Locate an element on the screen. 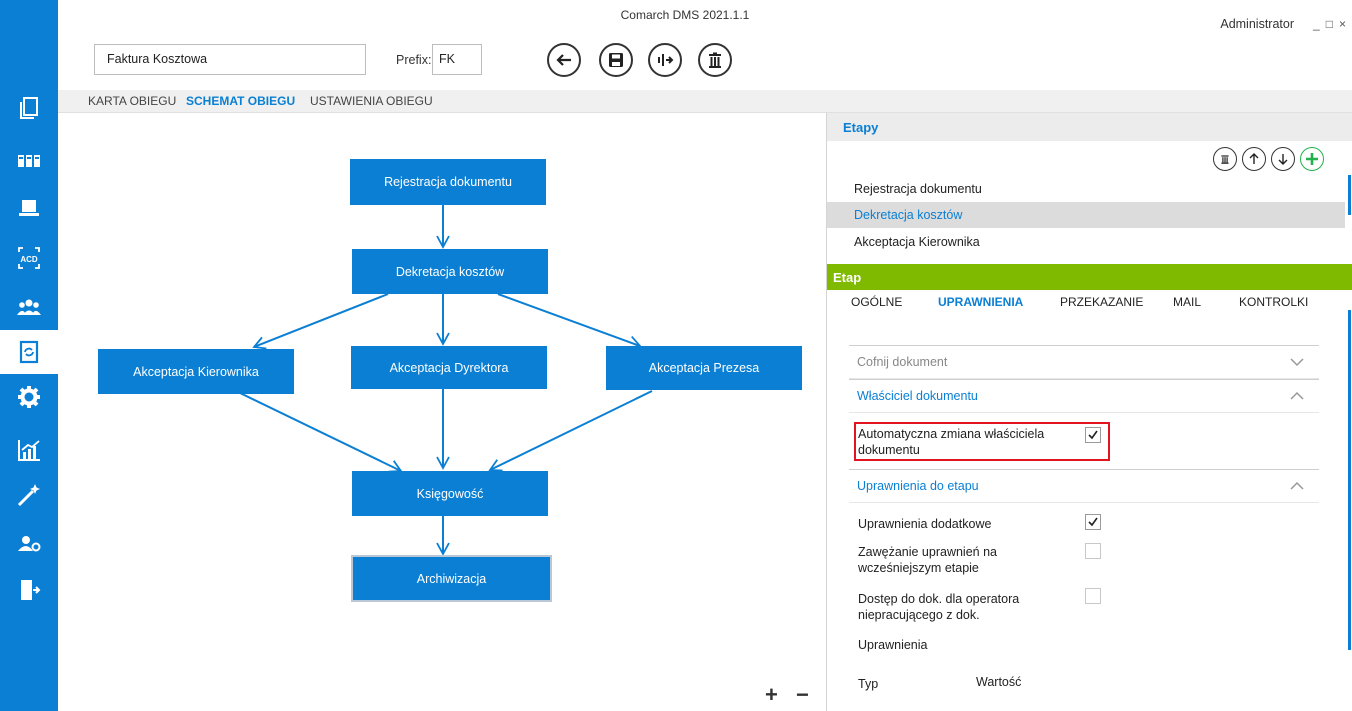 The image size is (1352, 711). sidebar-item-workstation is located at coordinates (29, 208).